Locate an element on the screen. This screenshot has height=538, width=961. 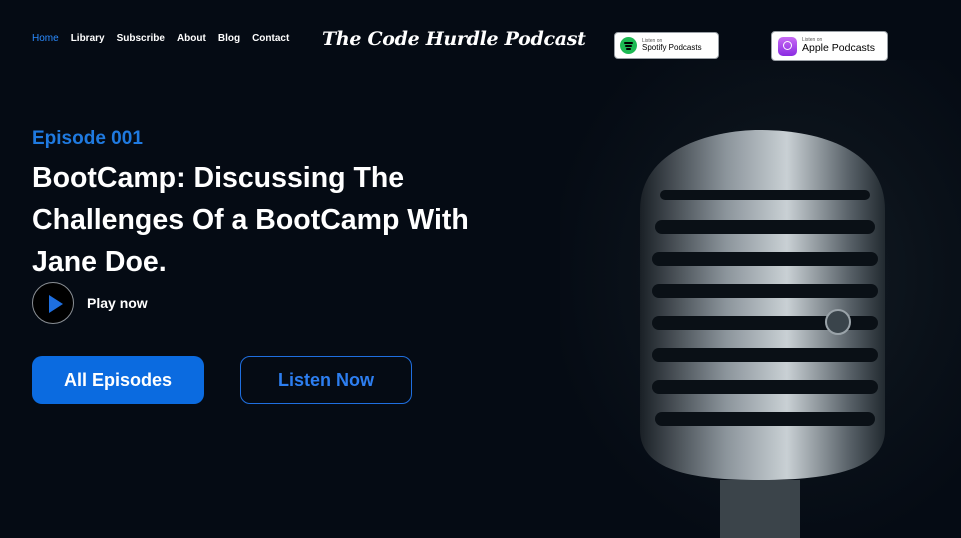
play-icon is located at coordinates (53, 303).